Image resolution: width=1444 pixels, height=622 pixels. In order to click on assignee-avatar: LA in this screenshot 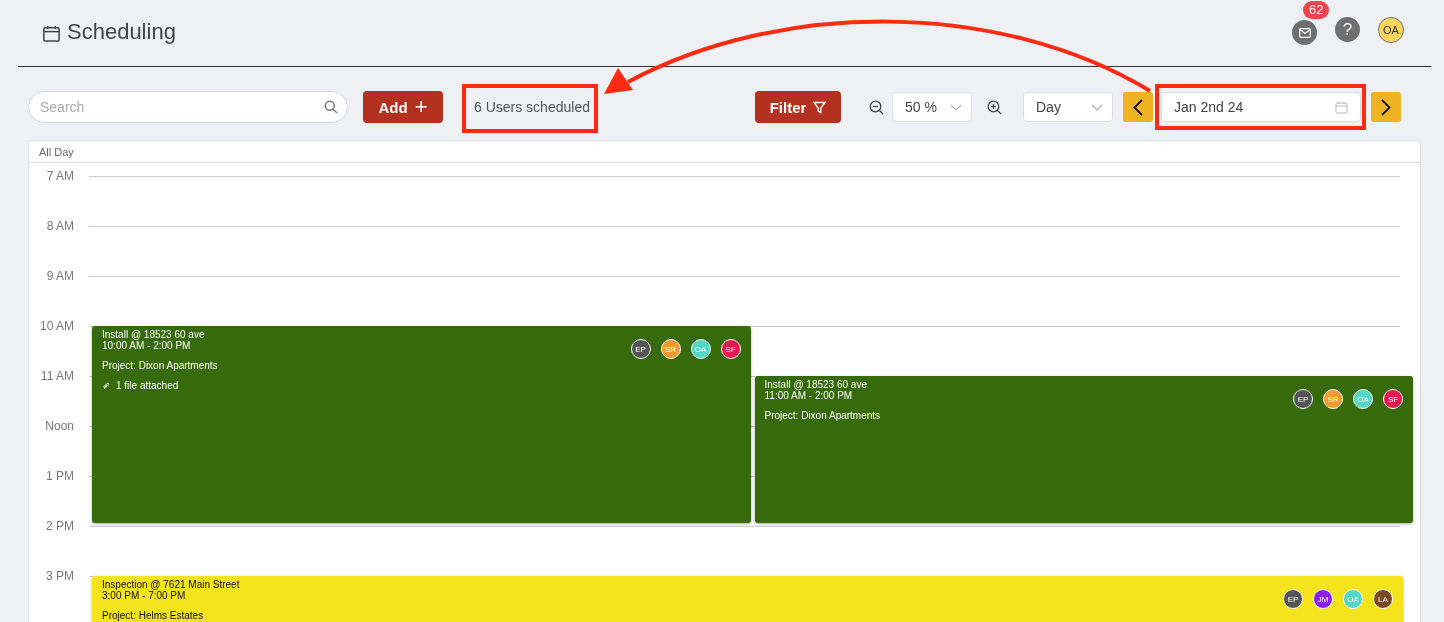, I will do `click(1383, 599)`.